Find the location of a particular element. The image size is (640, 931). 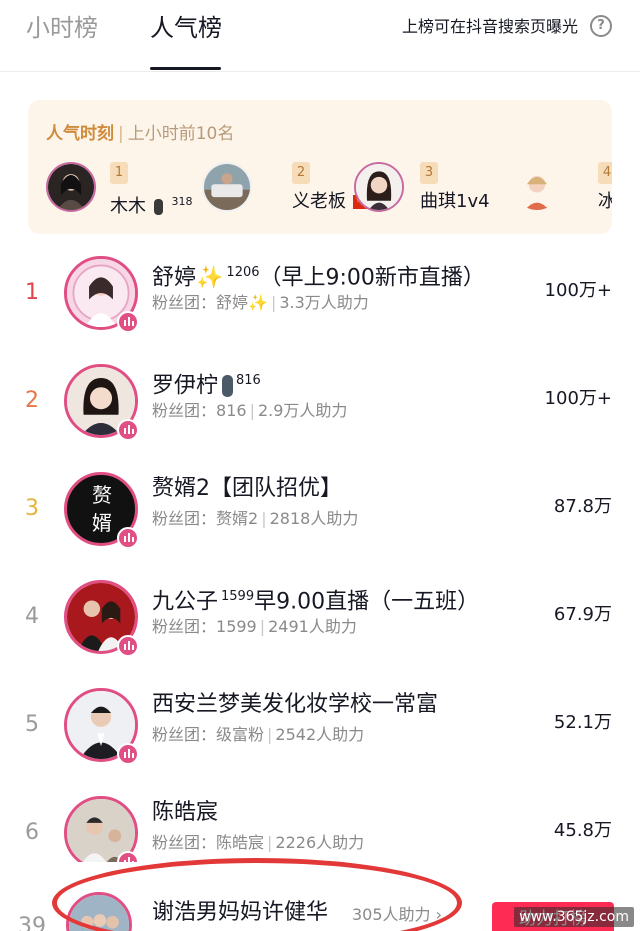

streamer-name: 九公子 1599早9.00直播（一五班） is located at coordinates (315, 599).